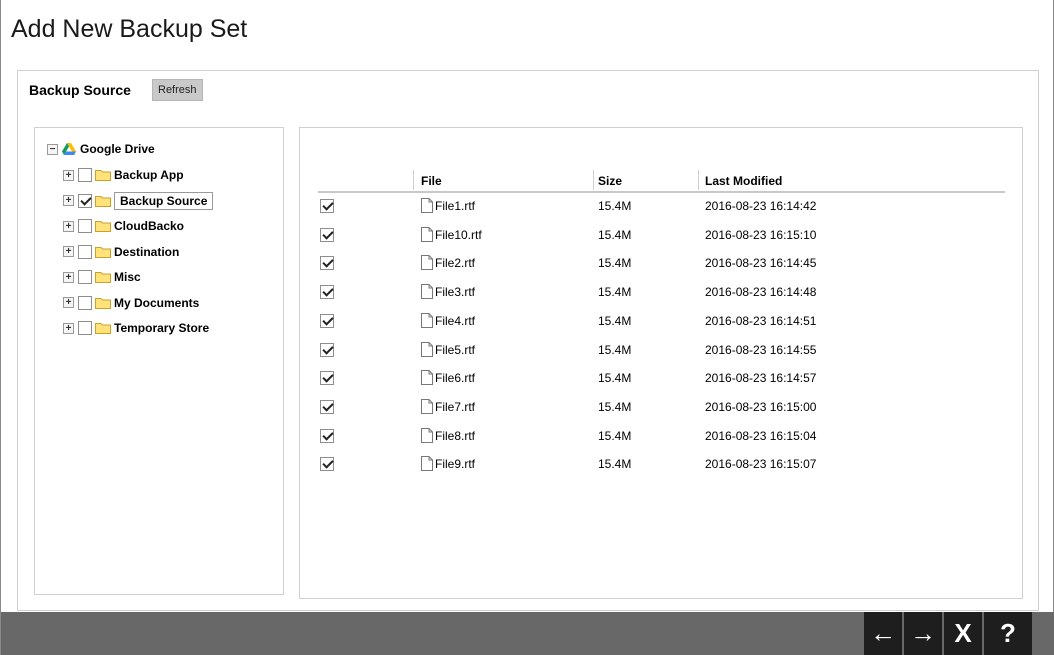 This screenshot has width=1054, height=655. I want to click on file-last-modified: 2016-08-23 16:14:48, so click(761, 292).